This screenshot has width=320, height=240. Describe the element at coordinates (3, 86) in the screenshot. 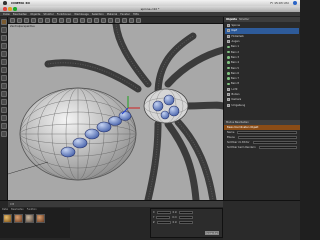

I see `axis-mode-icon` at that location.